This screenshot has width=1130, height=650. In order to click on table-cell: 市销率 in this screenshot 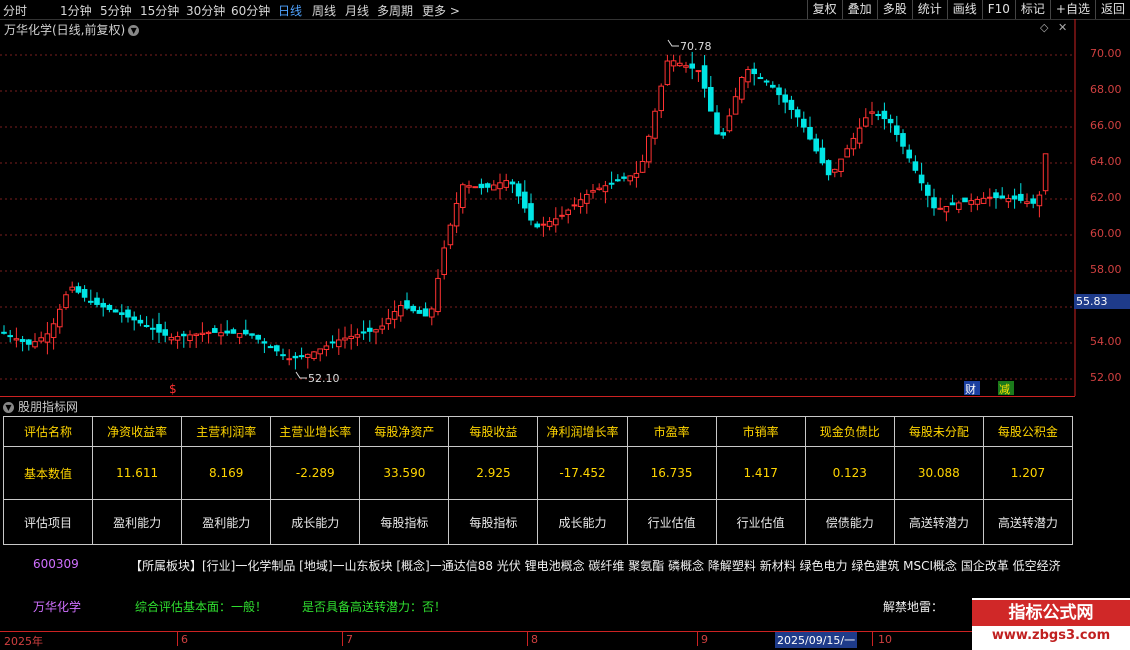, I will do `click(760, 431)`.